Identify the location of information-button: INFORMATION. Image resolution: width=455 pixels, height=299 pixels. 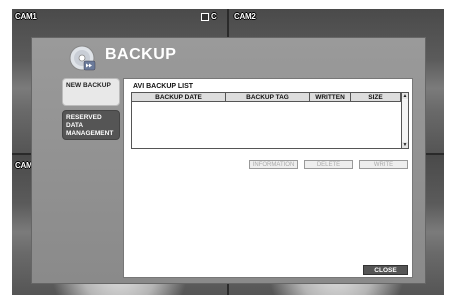
(273, 164).